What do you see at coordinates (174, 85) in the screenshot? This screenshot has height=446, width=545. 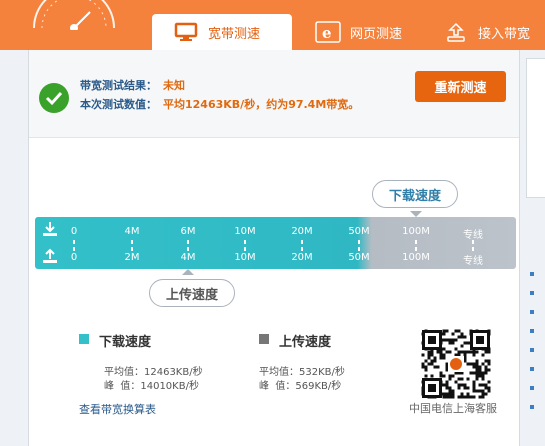 I see `result-value: 未知` at bounding box center [174, 85].